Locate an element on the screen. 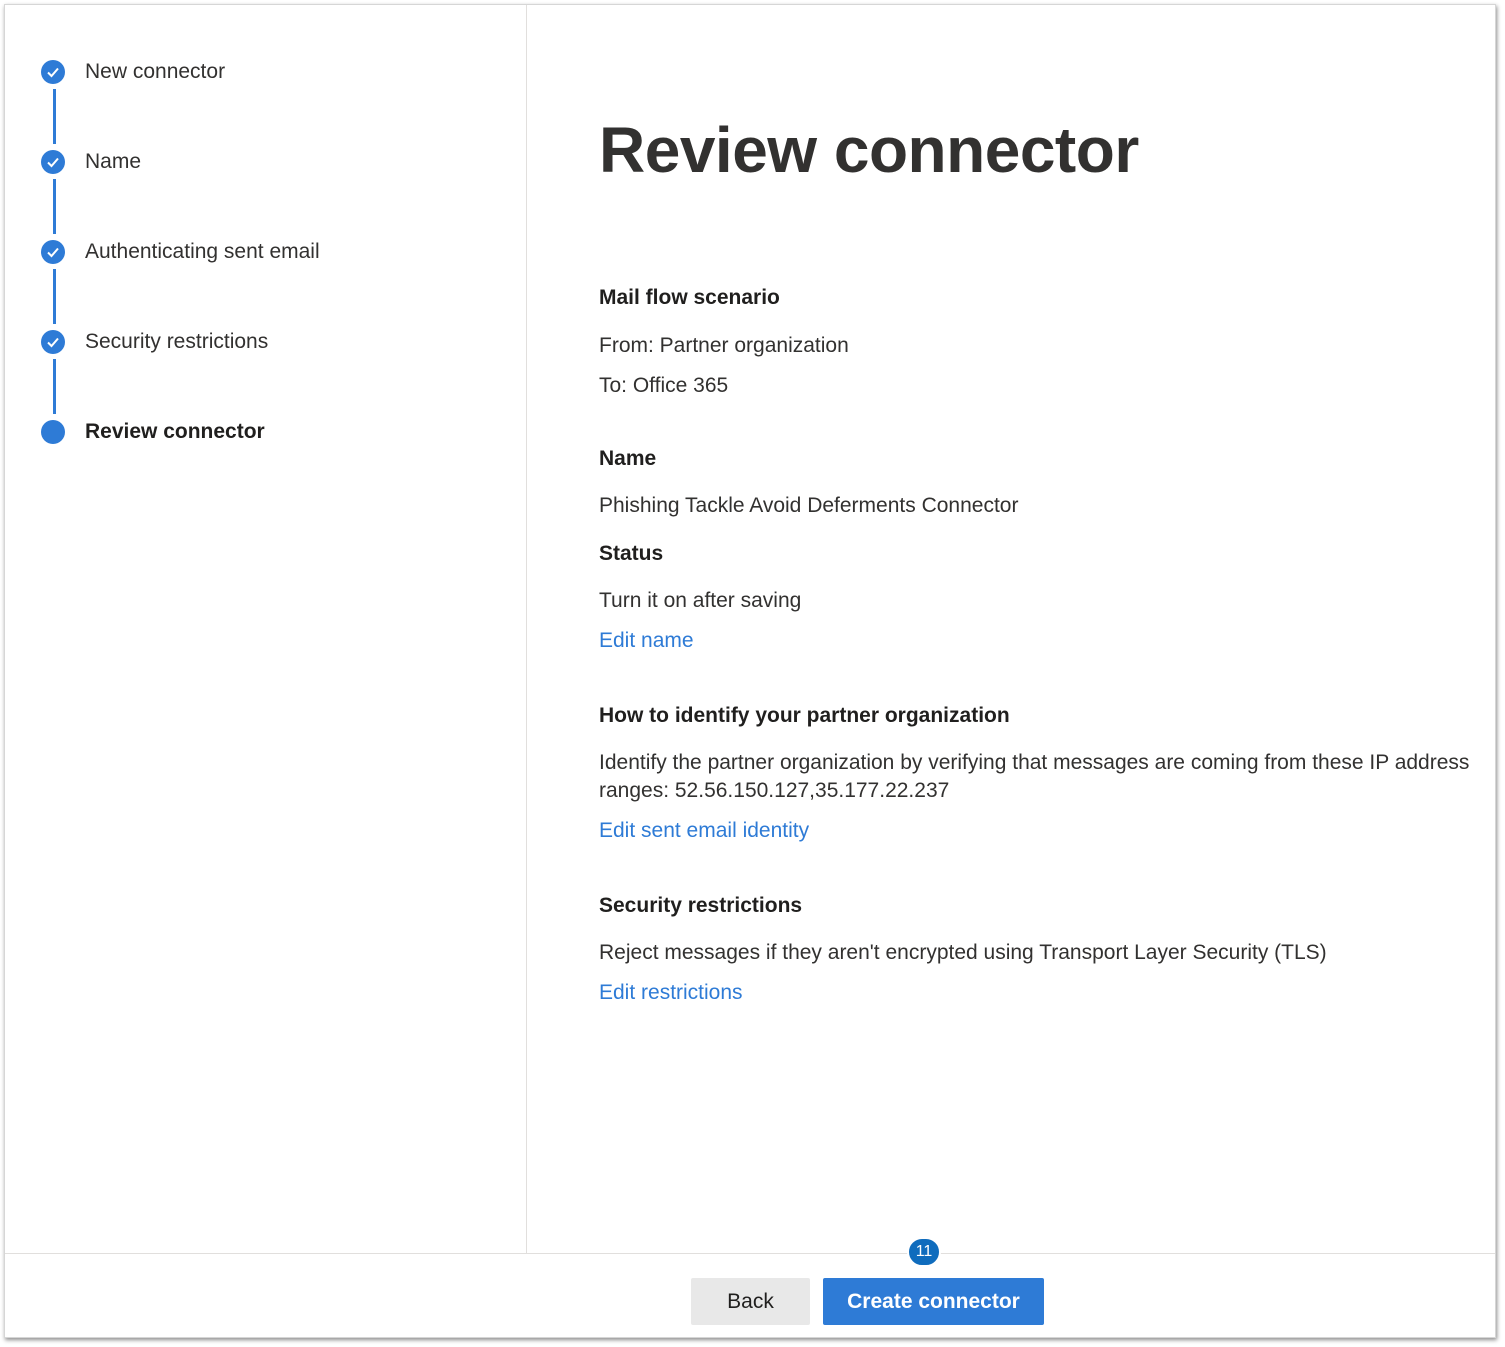 This screenshot has width=1505, height=1347. step-name: Name is located at coordinates (91, 162).